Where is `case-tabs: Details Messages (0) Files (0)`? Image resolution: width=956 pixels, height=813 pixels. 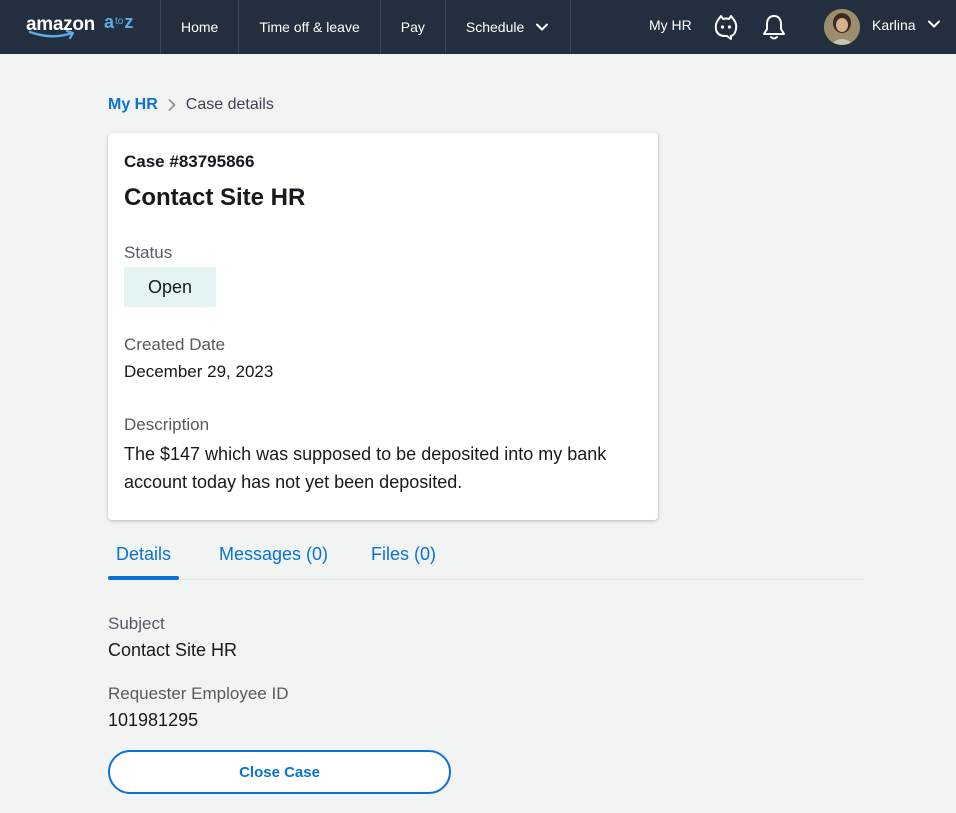 case-tabs: Details Messages (0) Files (0) is located at coordinates (486, 558).